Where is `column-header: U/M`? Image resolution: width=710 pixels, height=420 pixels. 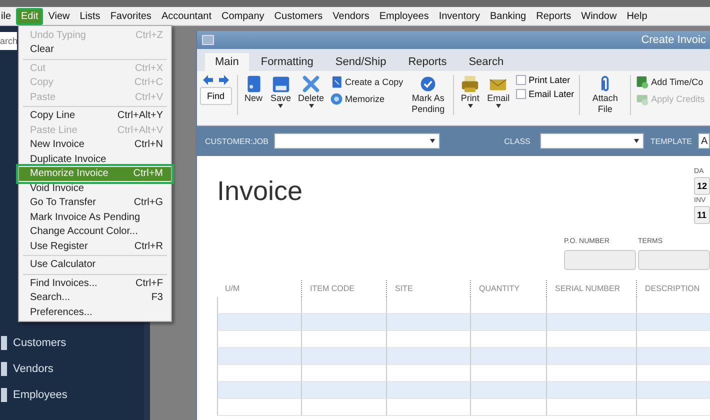
column-header: U/M is located at coordinates (232, 289).